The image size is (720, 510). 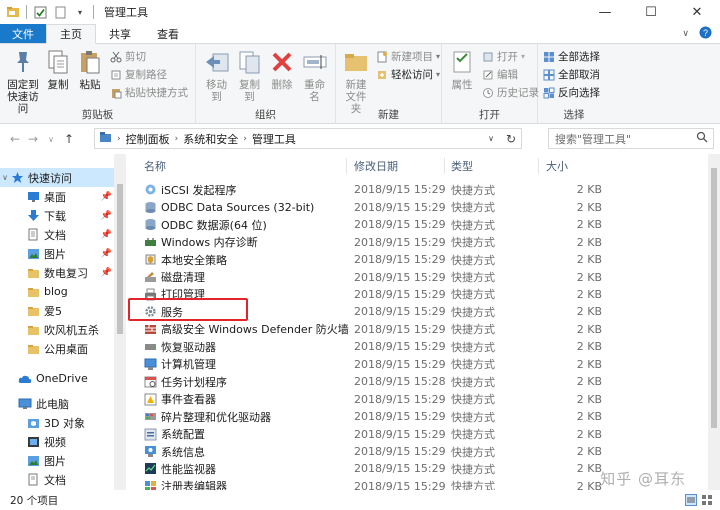 I want to click on copy-path-button: 复制路径, so click(x=148, y=74).